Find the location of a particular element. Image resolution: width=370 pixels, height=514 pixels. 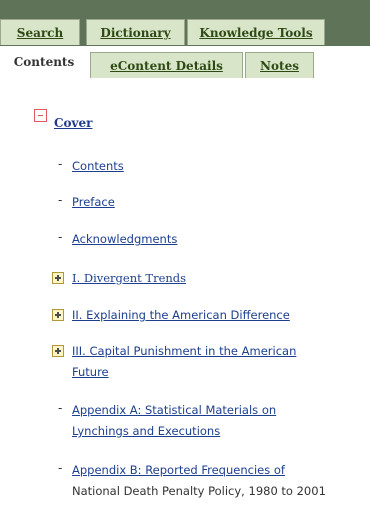

toc-link-capital-punishment: III. Capital Punishment in the American is located at coordinates (184, 351).